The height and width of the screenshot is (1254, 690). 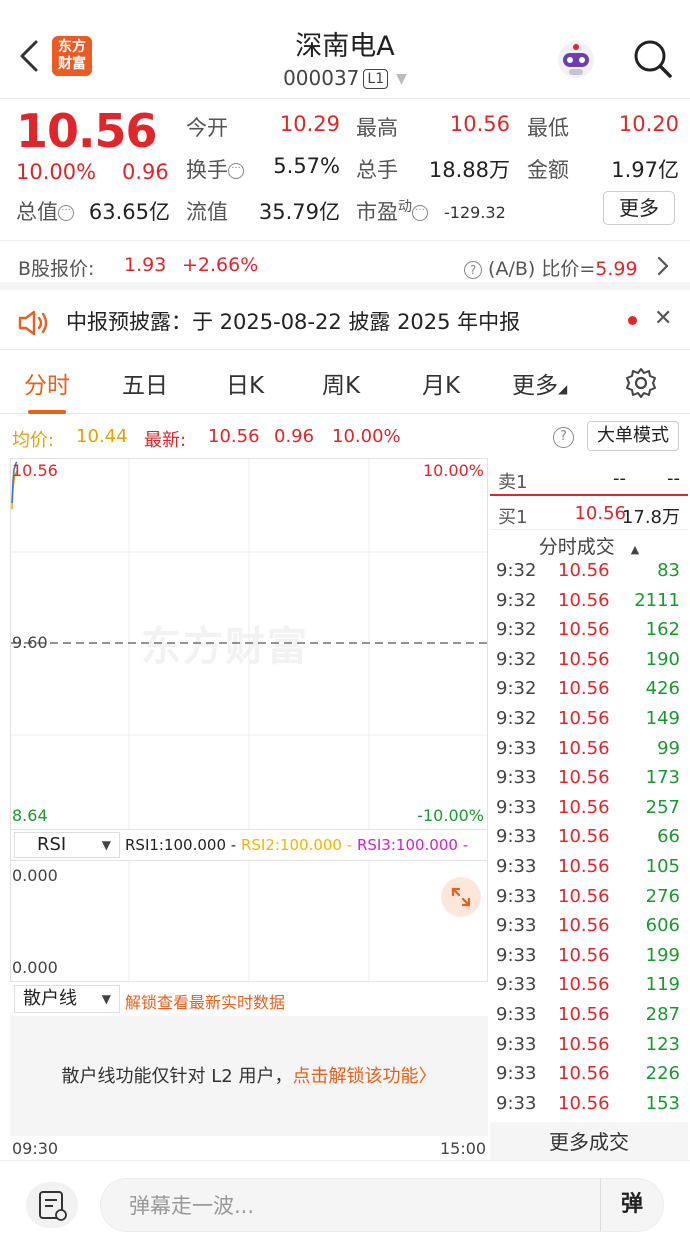 What do you see at coordinates (145, 383) in the screenshot?
I see `tab-five-day: 五日` at bounding box center [145, 383].